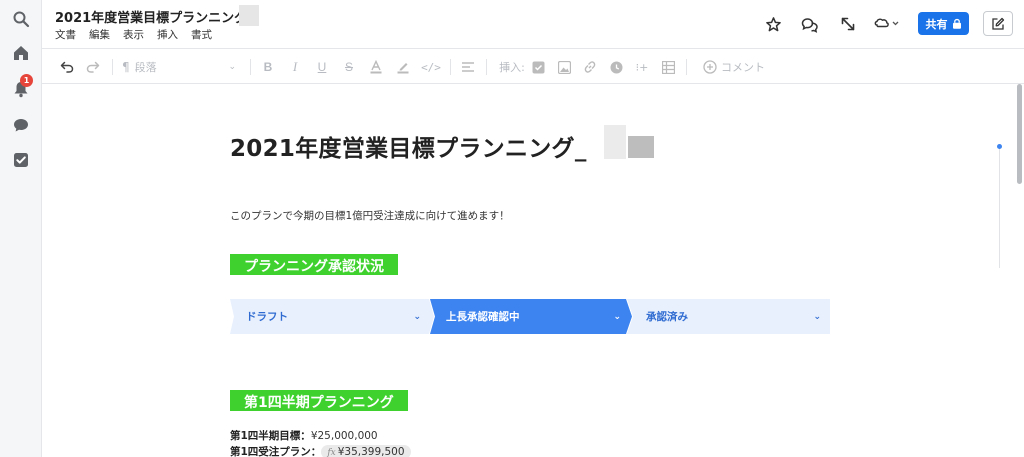 This screenshot has height=457, width=1024. What do you see at coordinates (21, 19) in the screenshot?
I see `search-icon` at bounding box center [21, 19].